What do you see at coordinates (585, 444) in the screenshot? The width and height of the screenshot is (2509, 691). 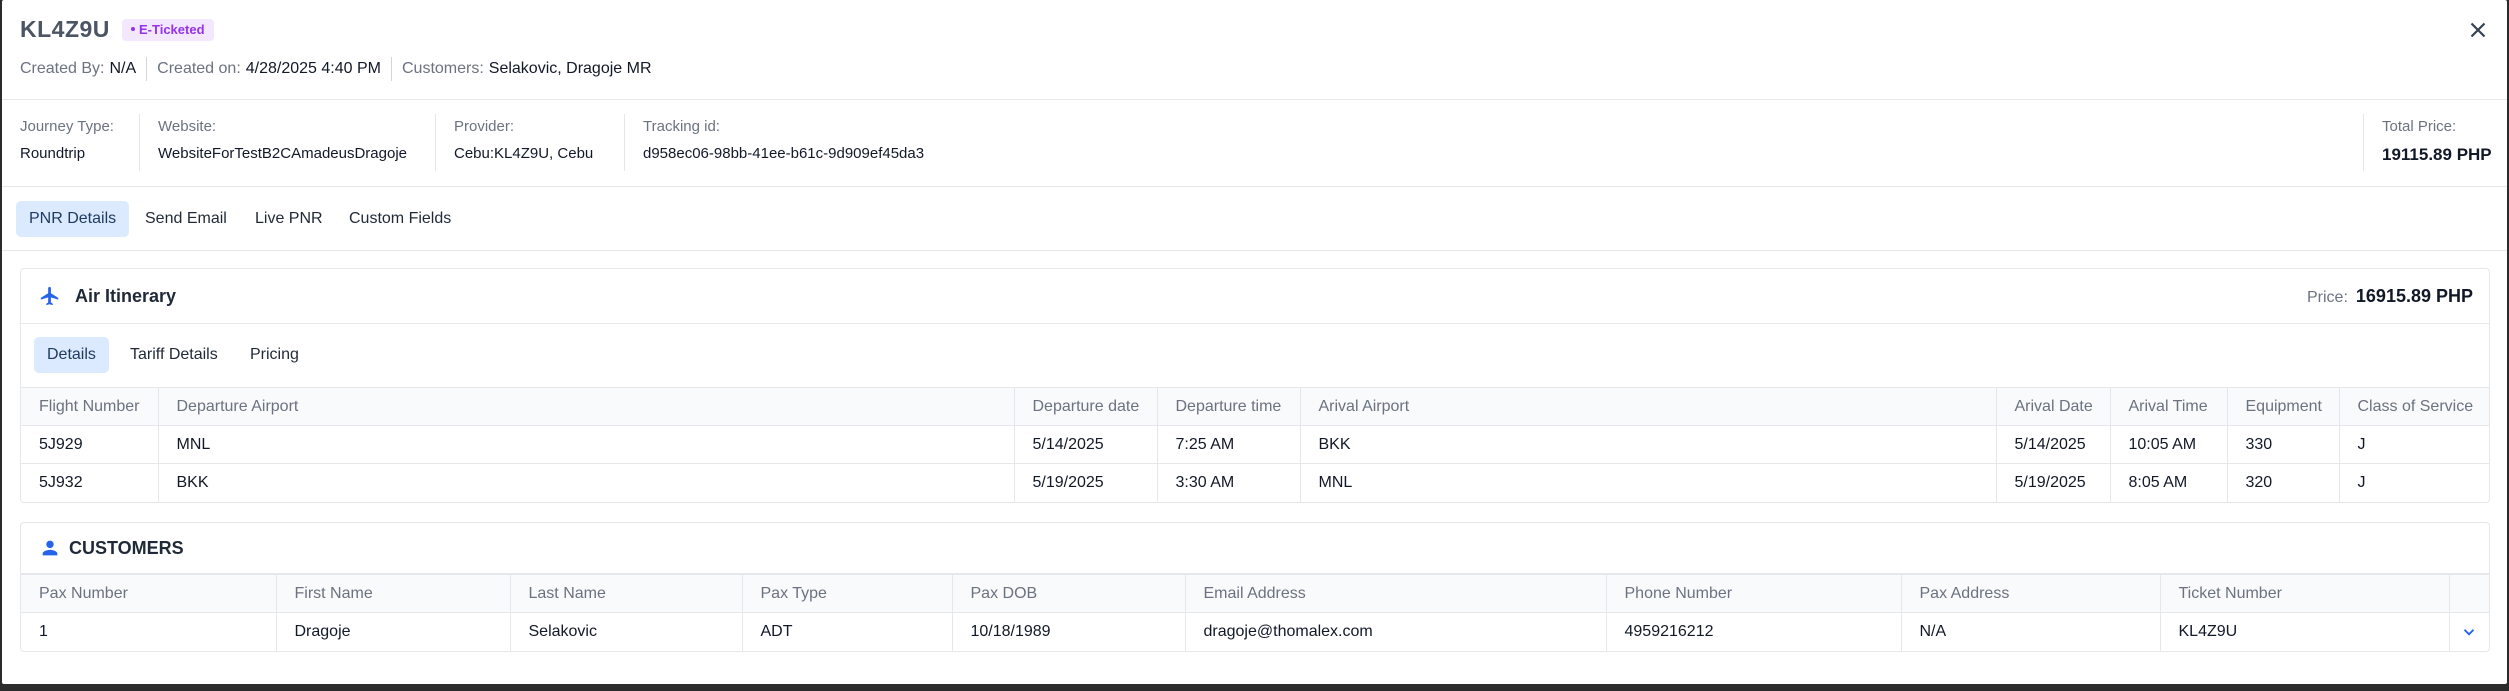 I see `departure-airport: MNL` at bounding box center [585, 444].